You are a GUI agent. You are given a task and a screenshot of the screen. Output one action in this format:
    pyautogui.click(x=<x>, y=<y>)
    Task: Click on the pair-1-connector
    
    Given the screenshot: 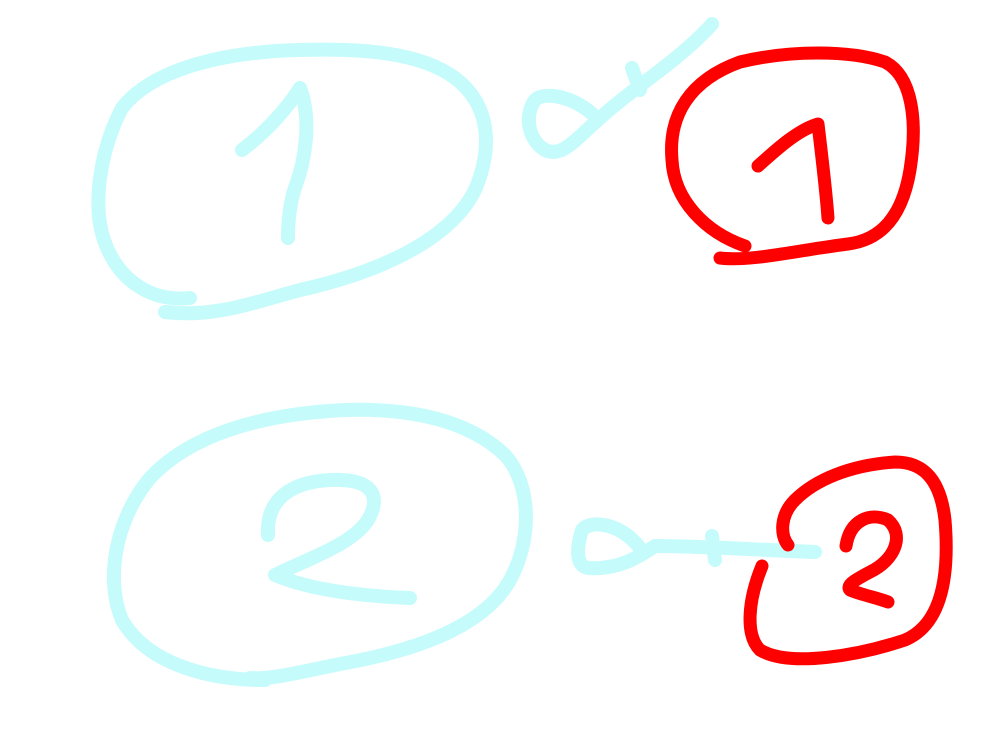 What is the action you would take?
    pyautogui.click(x=620, y=88)
    